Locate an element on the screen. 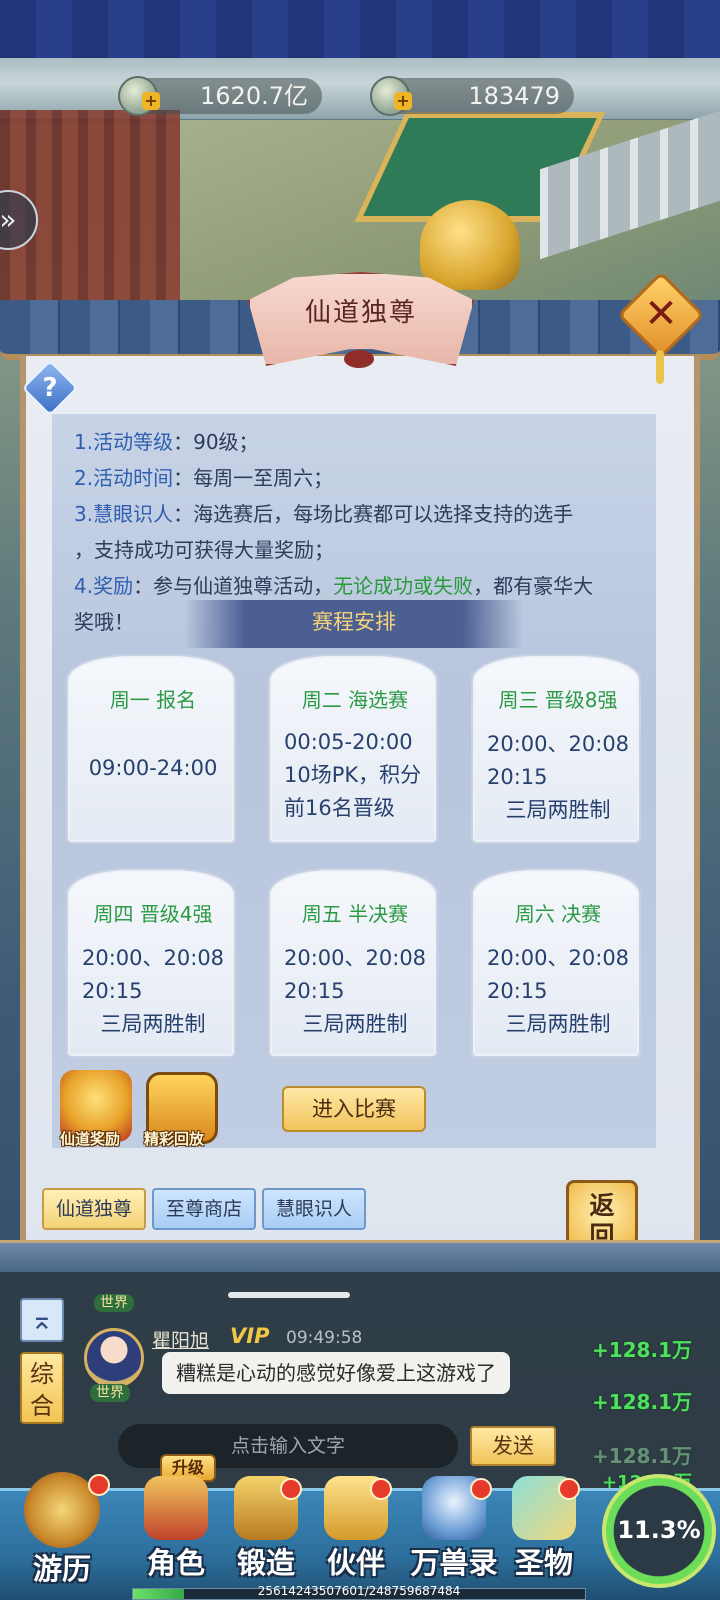  schedule-title: 赛程安排 is located at coordinates (354, 622).